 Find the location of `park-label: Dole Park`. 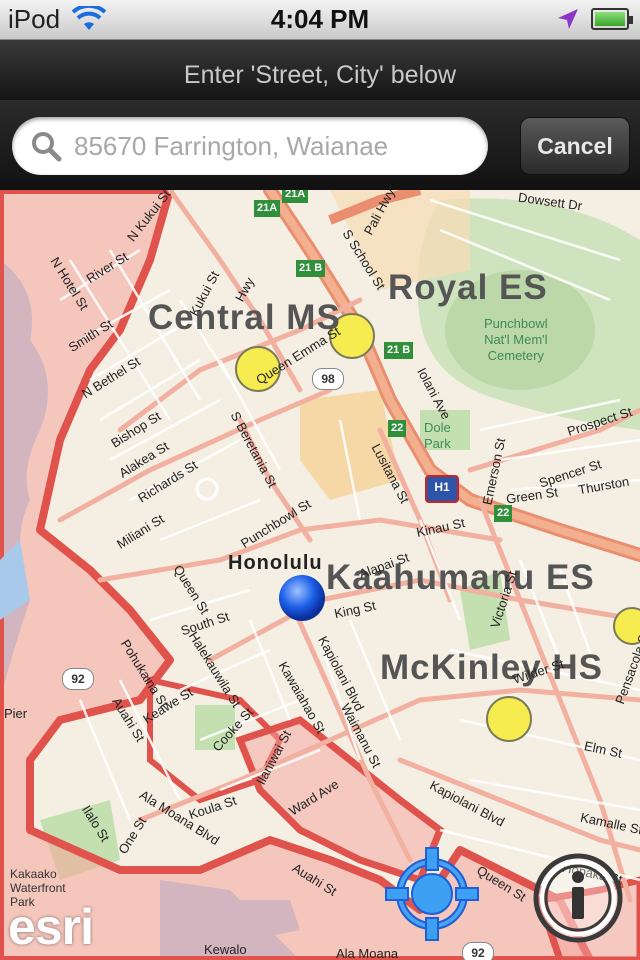

park-label: Dole Park is located at coordinates (437, 435).